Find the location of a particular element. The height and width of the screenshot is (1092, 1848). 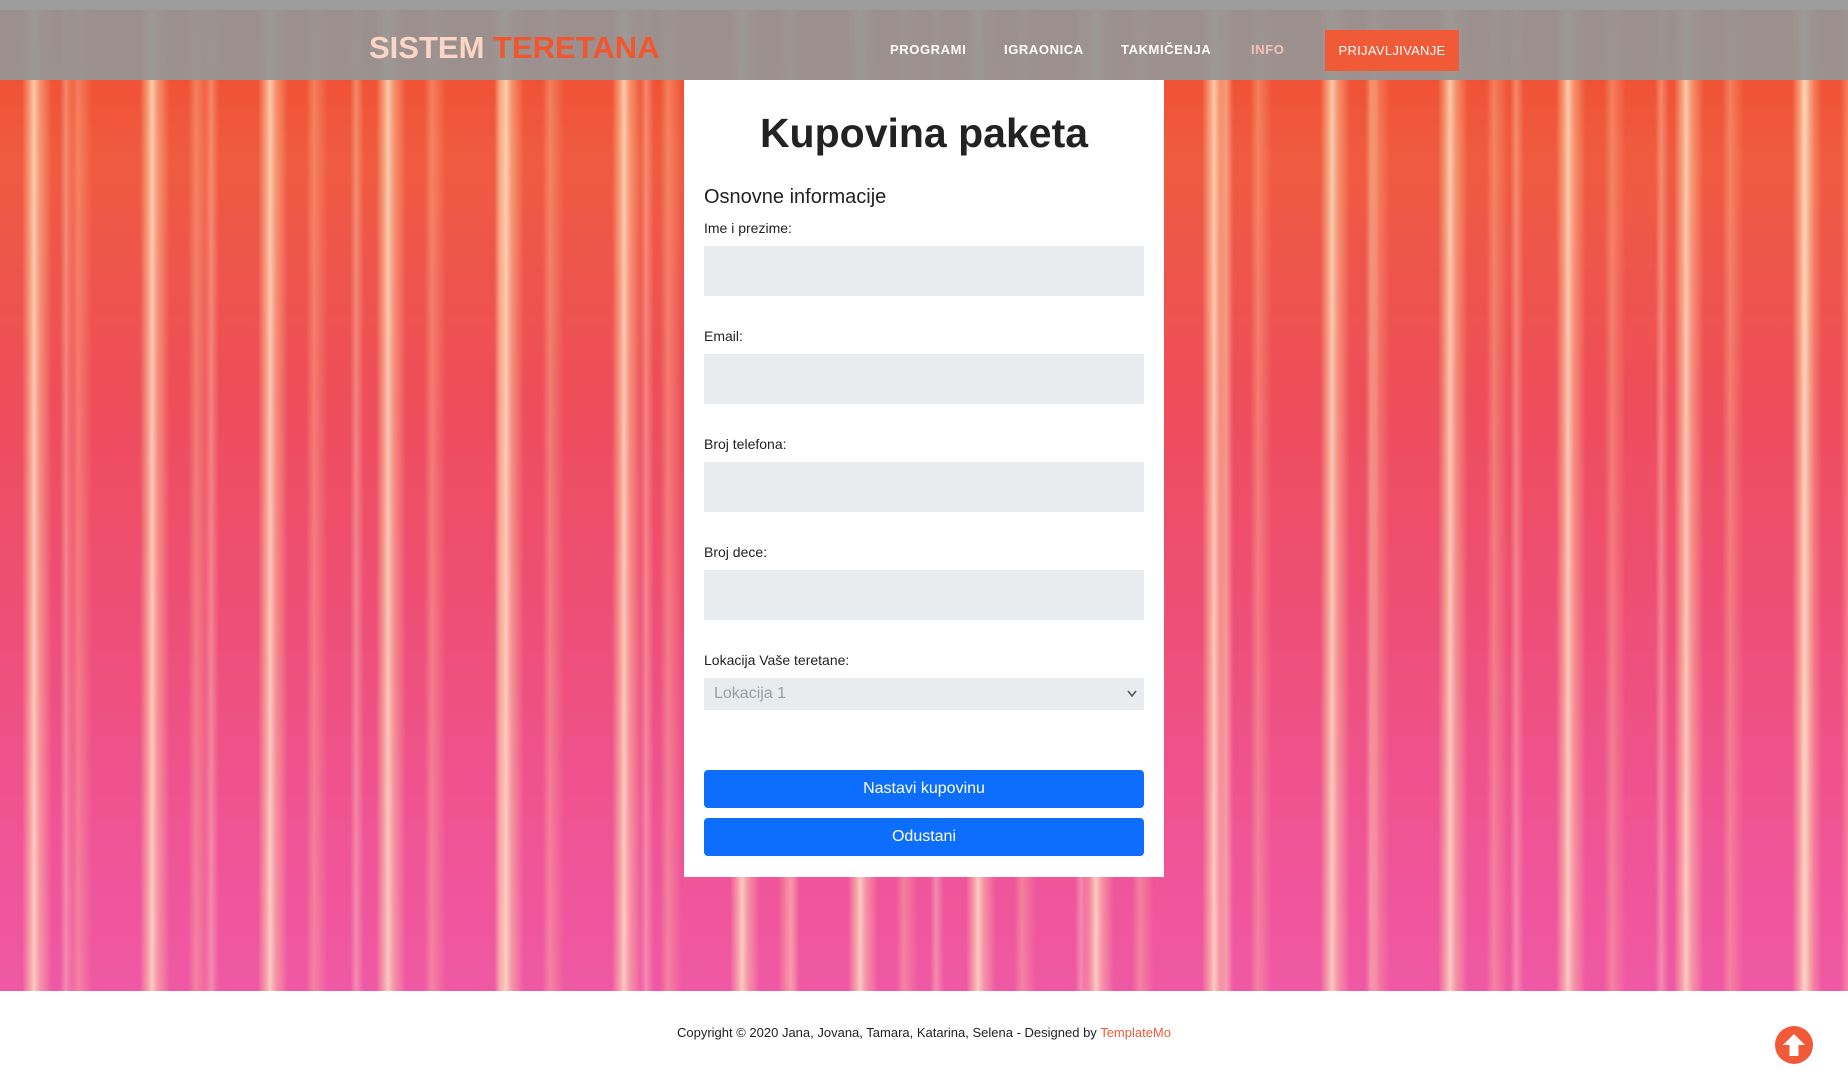

page-title: Kupovina paketa is located at coordinates (924, 133).